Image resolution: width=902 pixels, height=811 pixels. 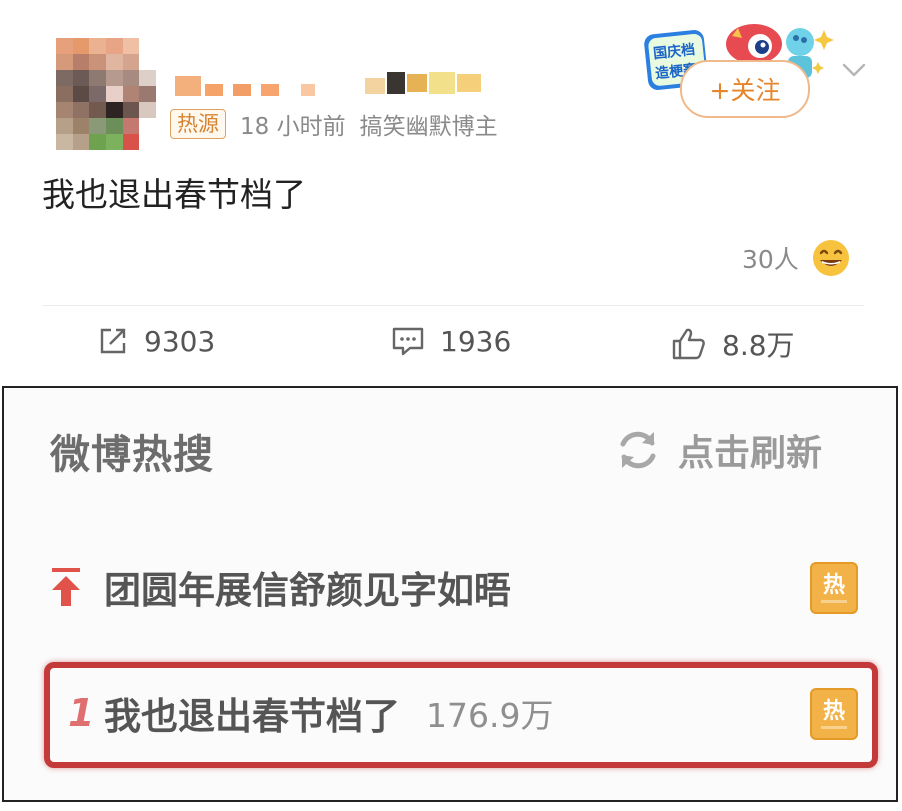 I want to click on source-tag: 热源, so click(x=198, y=124).